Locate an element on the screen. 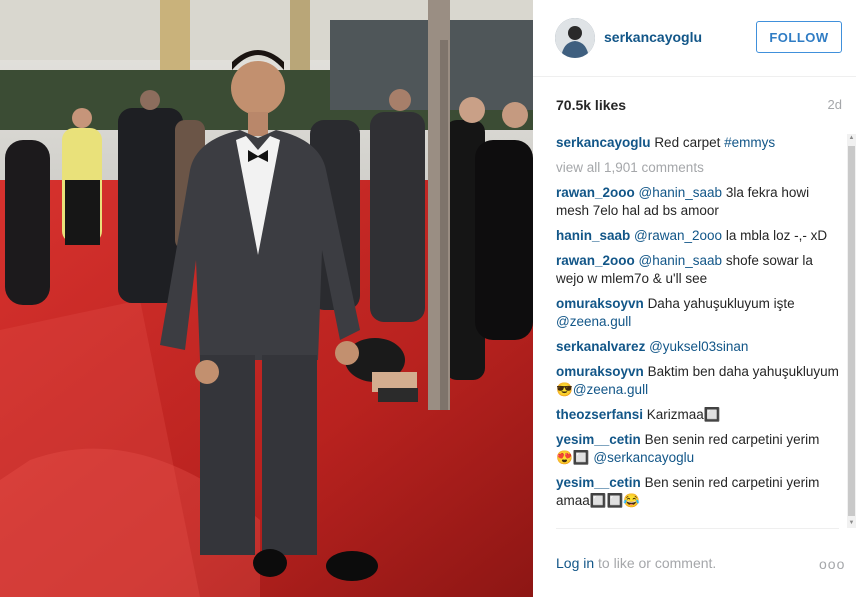 This screenshot has height=597, width=856. scroll-down-icon: ▼ is located at coordinates (851, 523).